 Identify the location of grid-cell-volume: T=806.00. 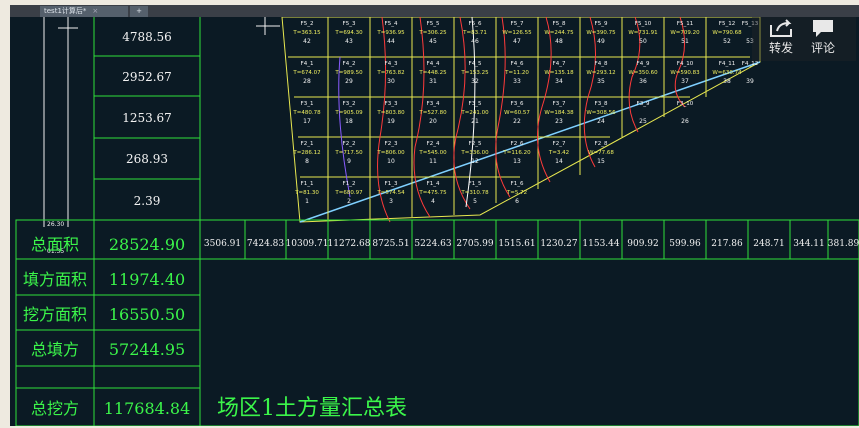
(390, 153).